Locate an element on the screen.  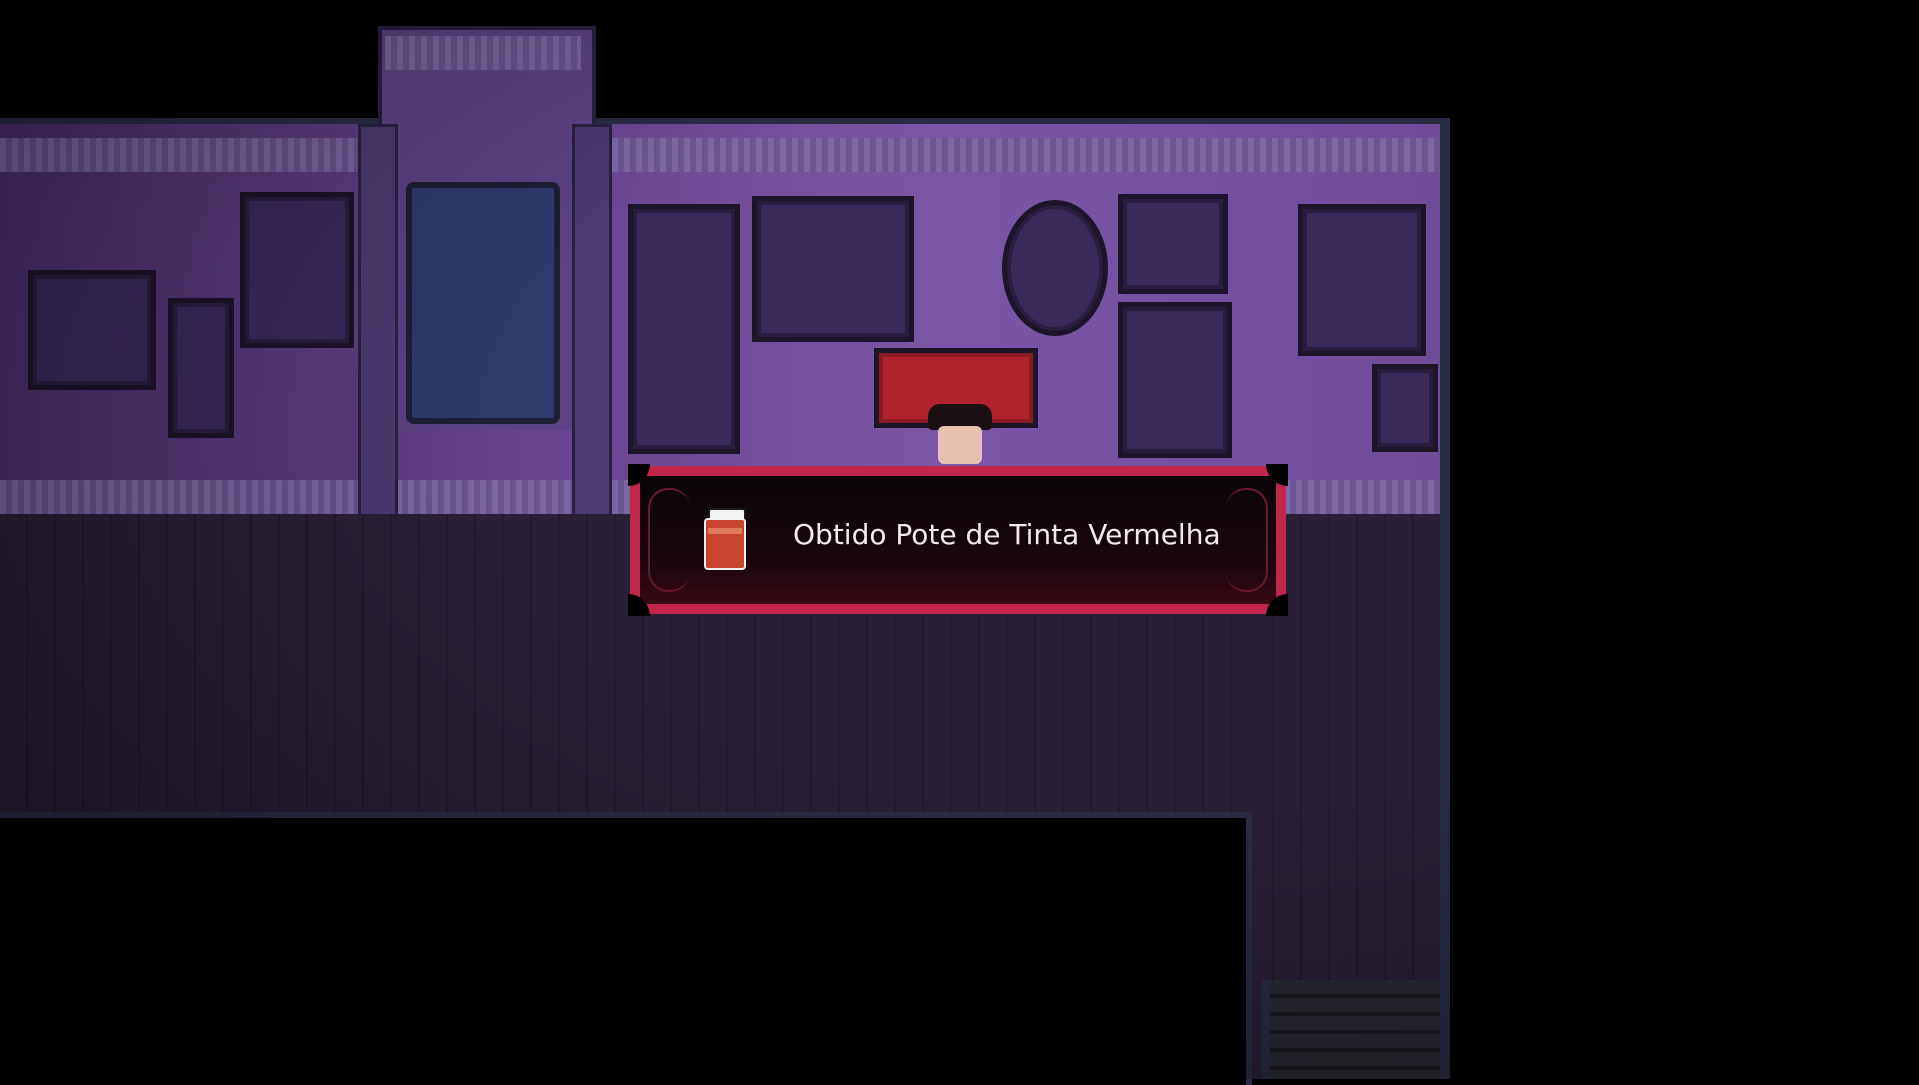
wall-border-top is located at coordinates (722, 155).